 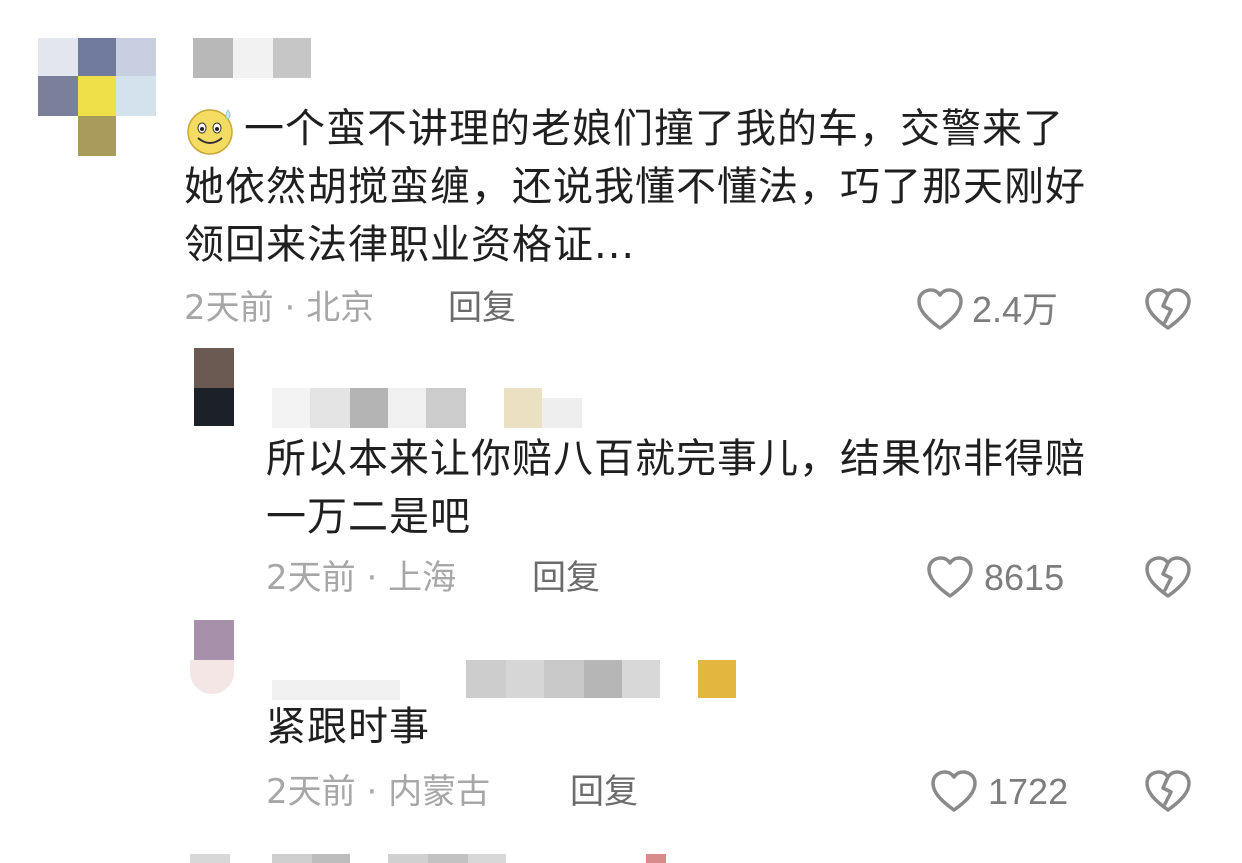 What do you see at coordinates (439, 792) in the screenshot?
I see `location: 内蒙古` at bounding box center [439, 792].